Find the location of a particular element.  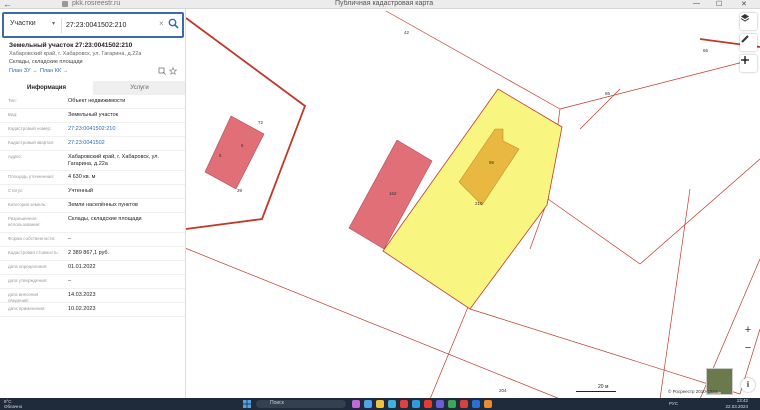

weather-text: Облачно is located at coordinates (13, 406).